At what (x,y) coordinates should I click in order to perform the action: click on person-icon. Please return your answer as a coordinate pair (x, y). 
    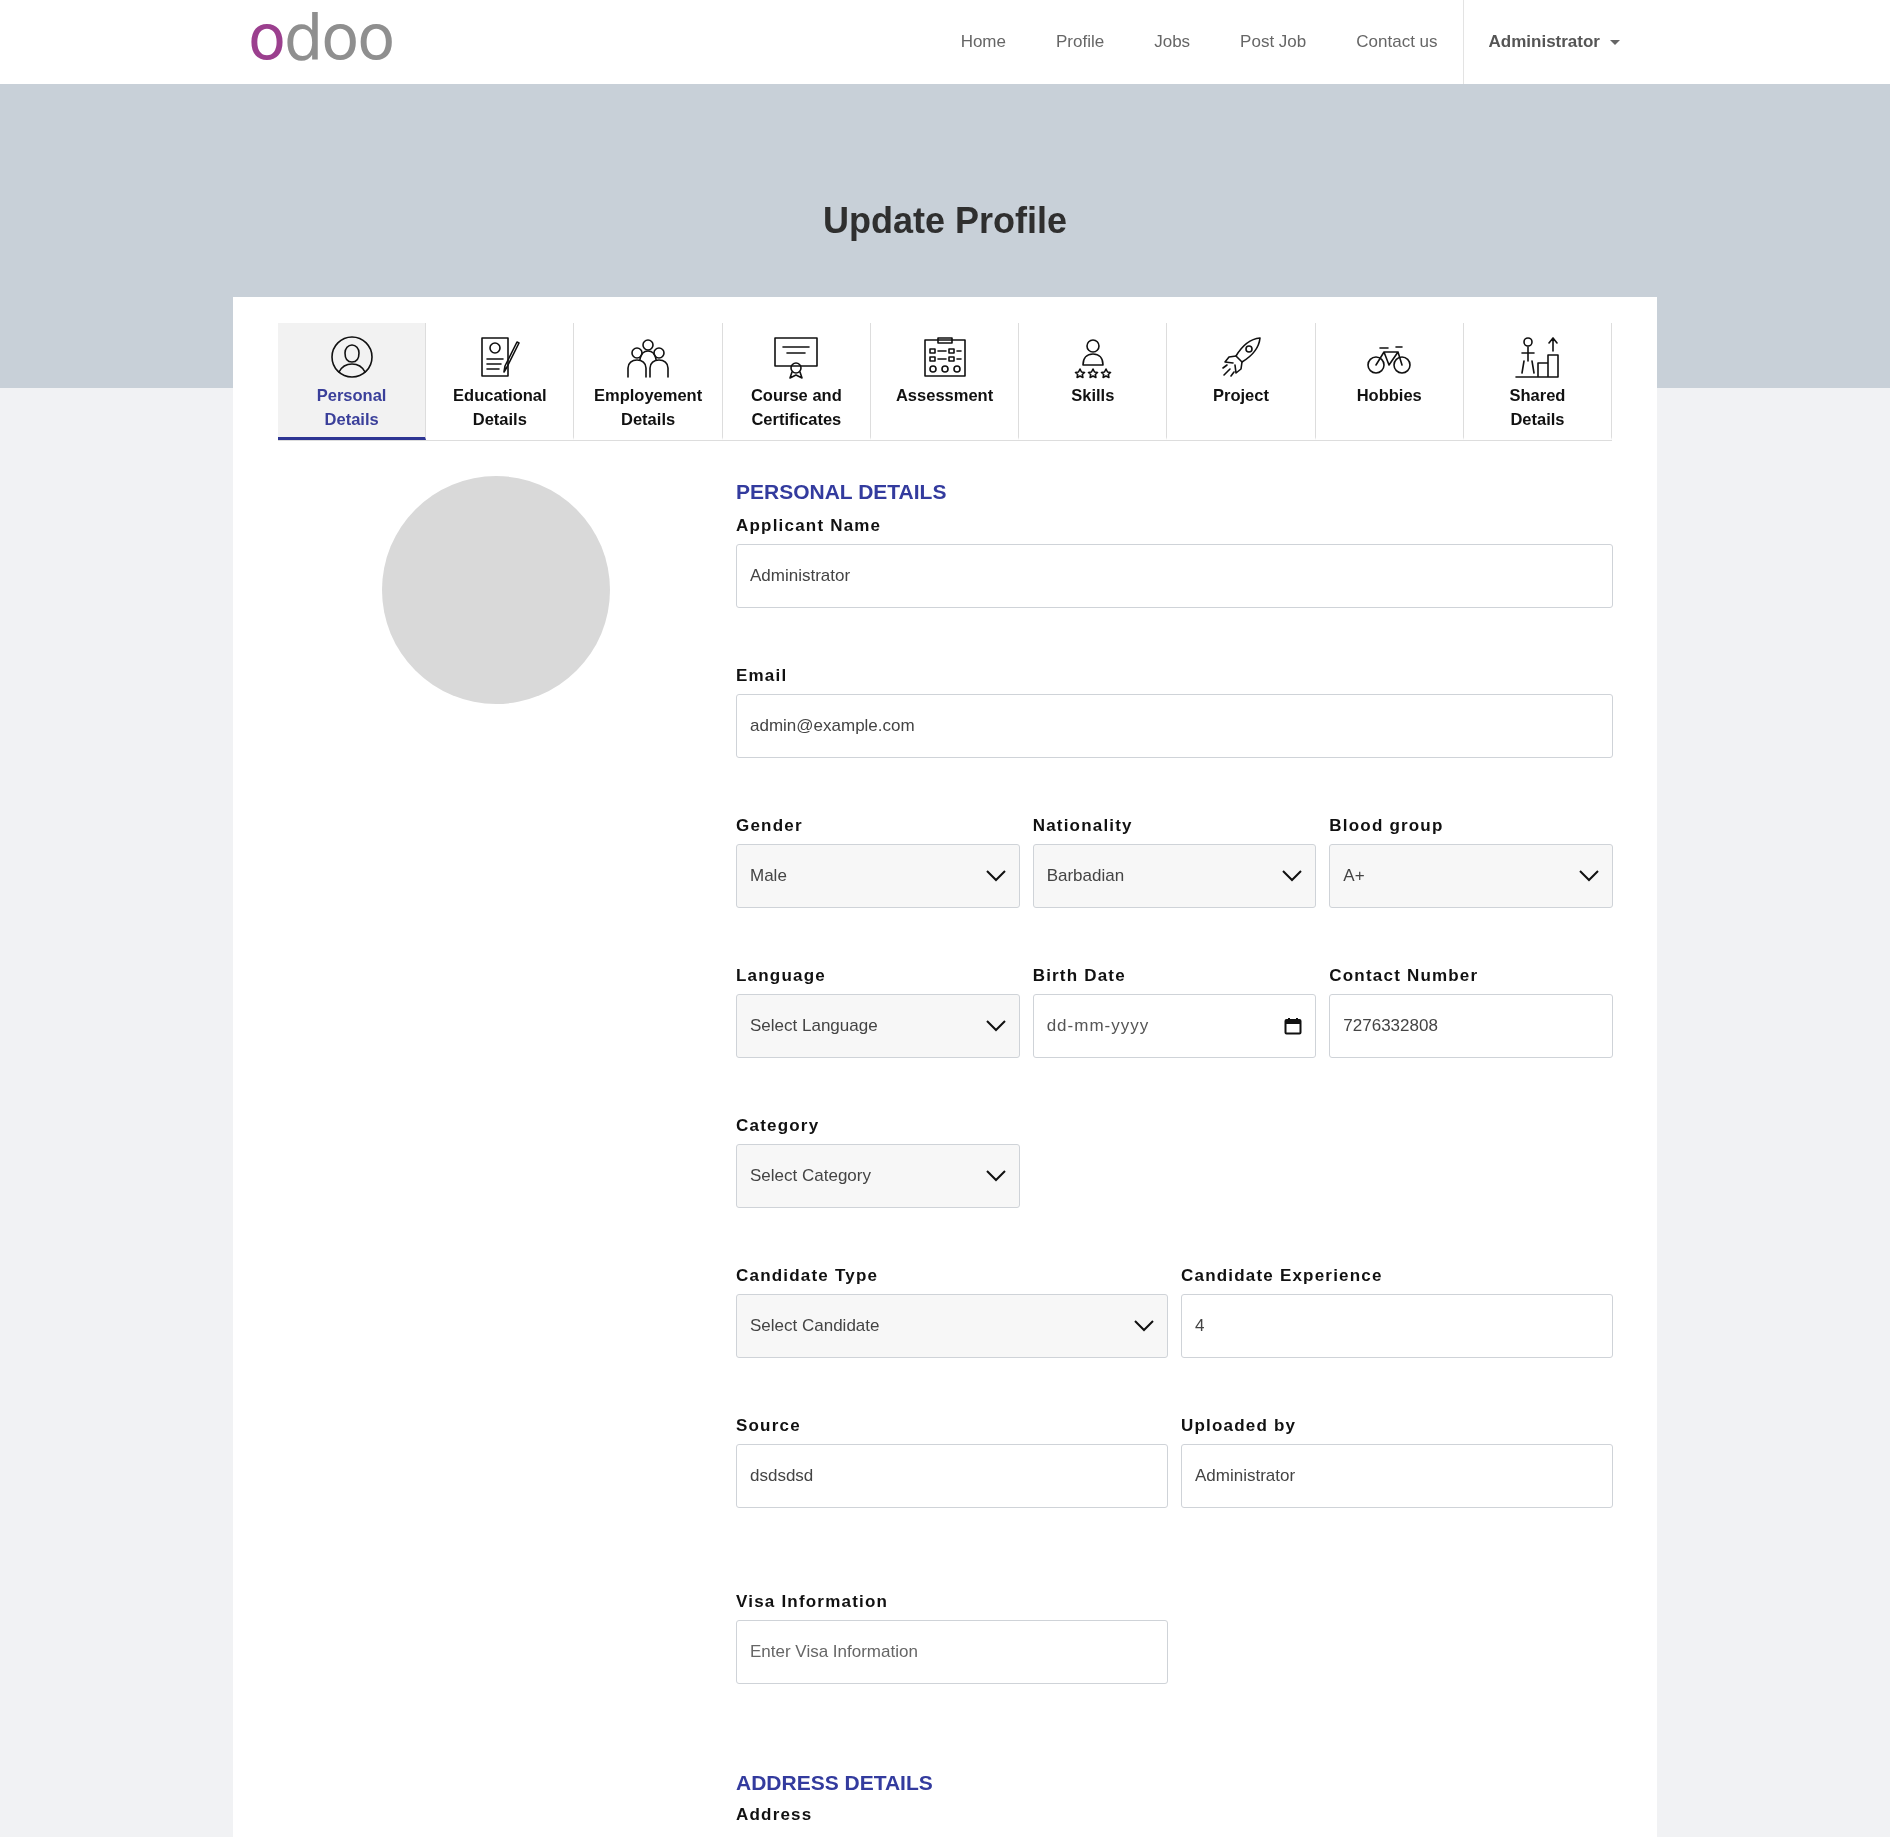
    Looking at the image, I should click on (351, 357).